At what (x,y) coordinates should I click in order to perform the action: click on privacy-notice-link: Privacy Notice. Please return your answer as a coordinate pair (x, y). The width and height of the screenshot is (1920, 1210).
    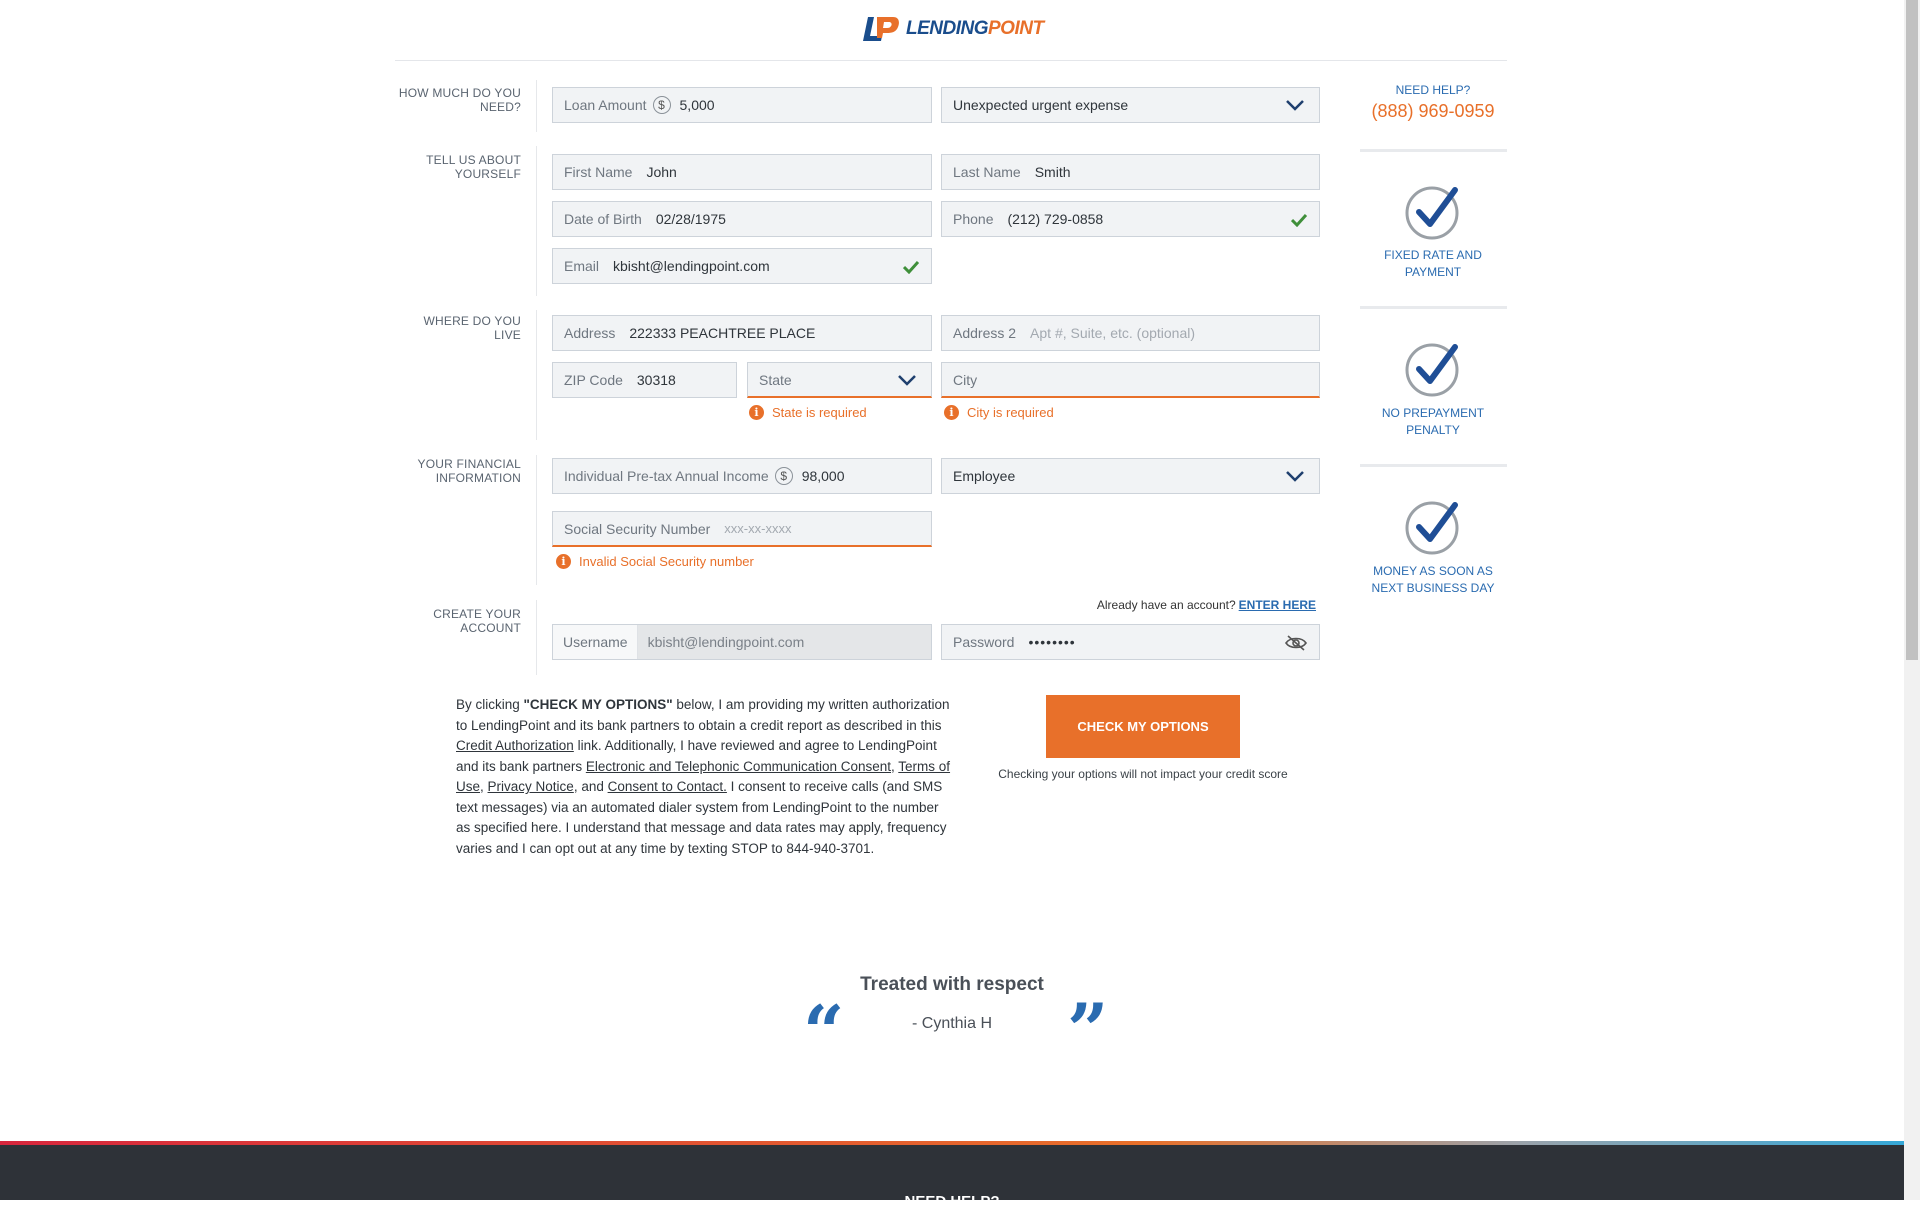
    Looking at the image, I should click on (531, 786).